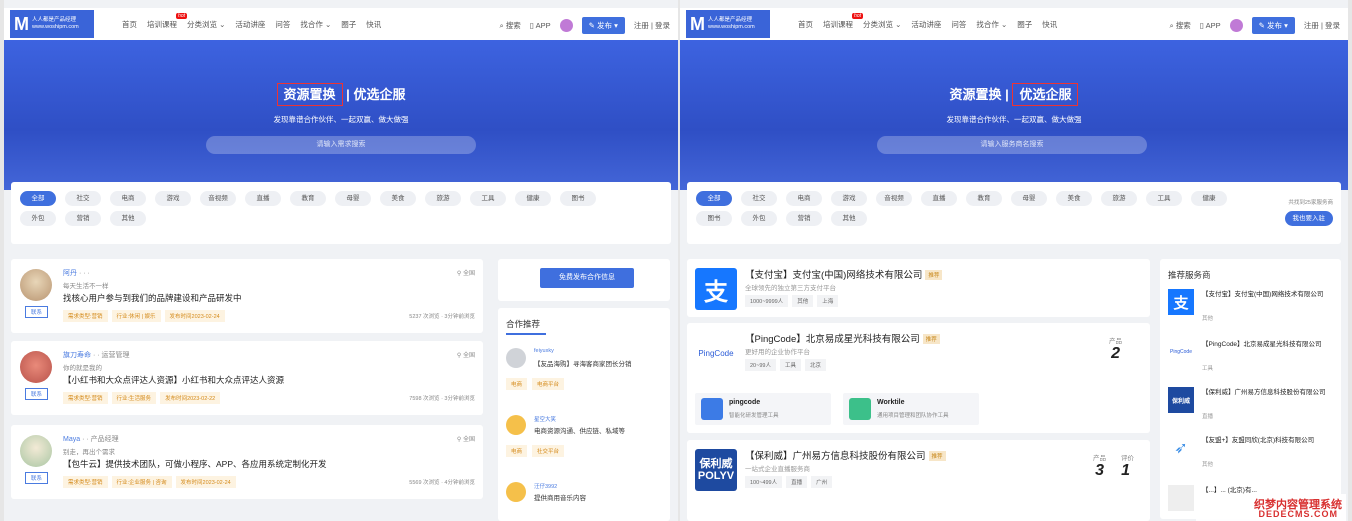 This screenshot has width=1352, height=521. Describe the element at coordinates (1181, 498) in the screenshot. I see `company-logo` at that location.